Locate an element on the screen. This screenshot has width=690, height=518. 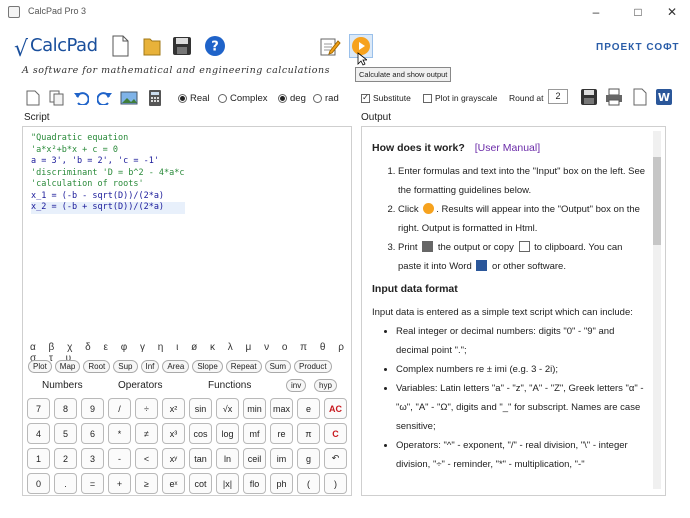
round-digits-input: 2 is located at coordinates (558, 96).